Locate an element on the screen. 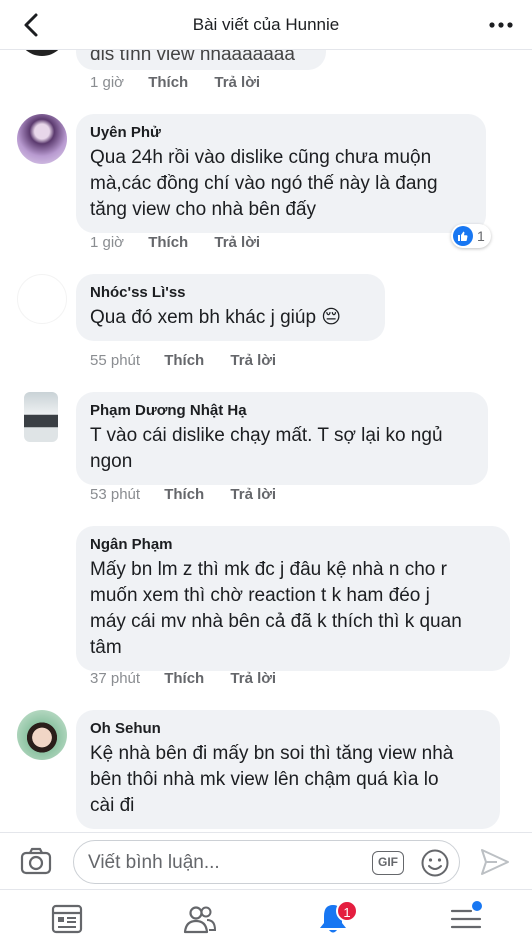 Image resolution: width=532 pixels, height=946 pixels. camera-icon is located at coordinates (36, 861).